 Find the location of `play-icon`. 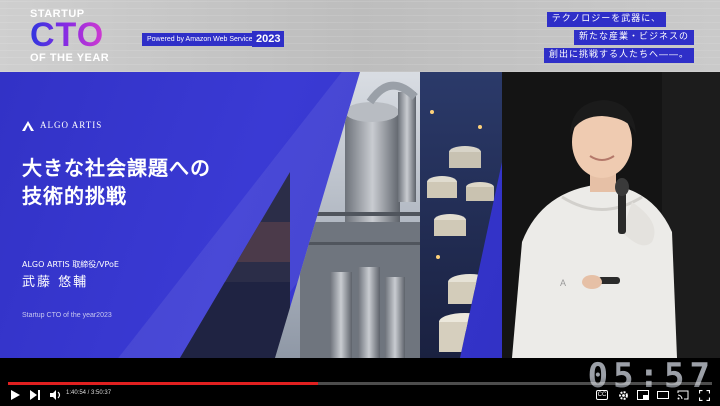

play-icon is located at coordinates (15, 395).